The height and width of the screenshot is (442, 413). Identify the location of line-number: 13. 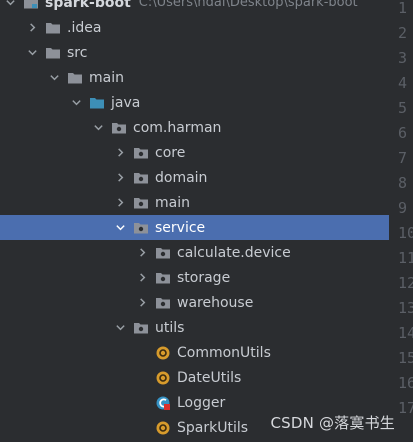
(405, 308).